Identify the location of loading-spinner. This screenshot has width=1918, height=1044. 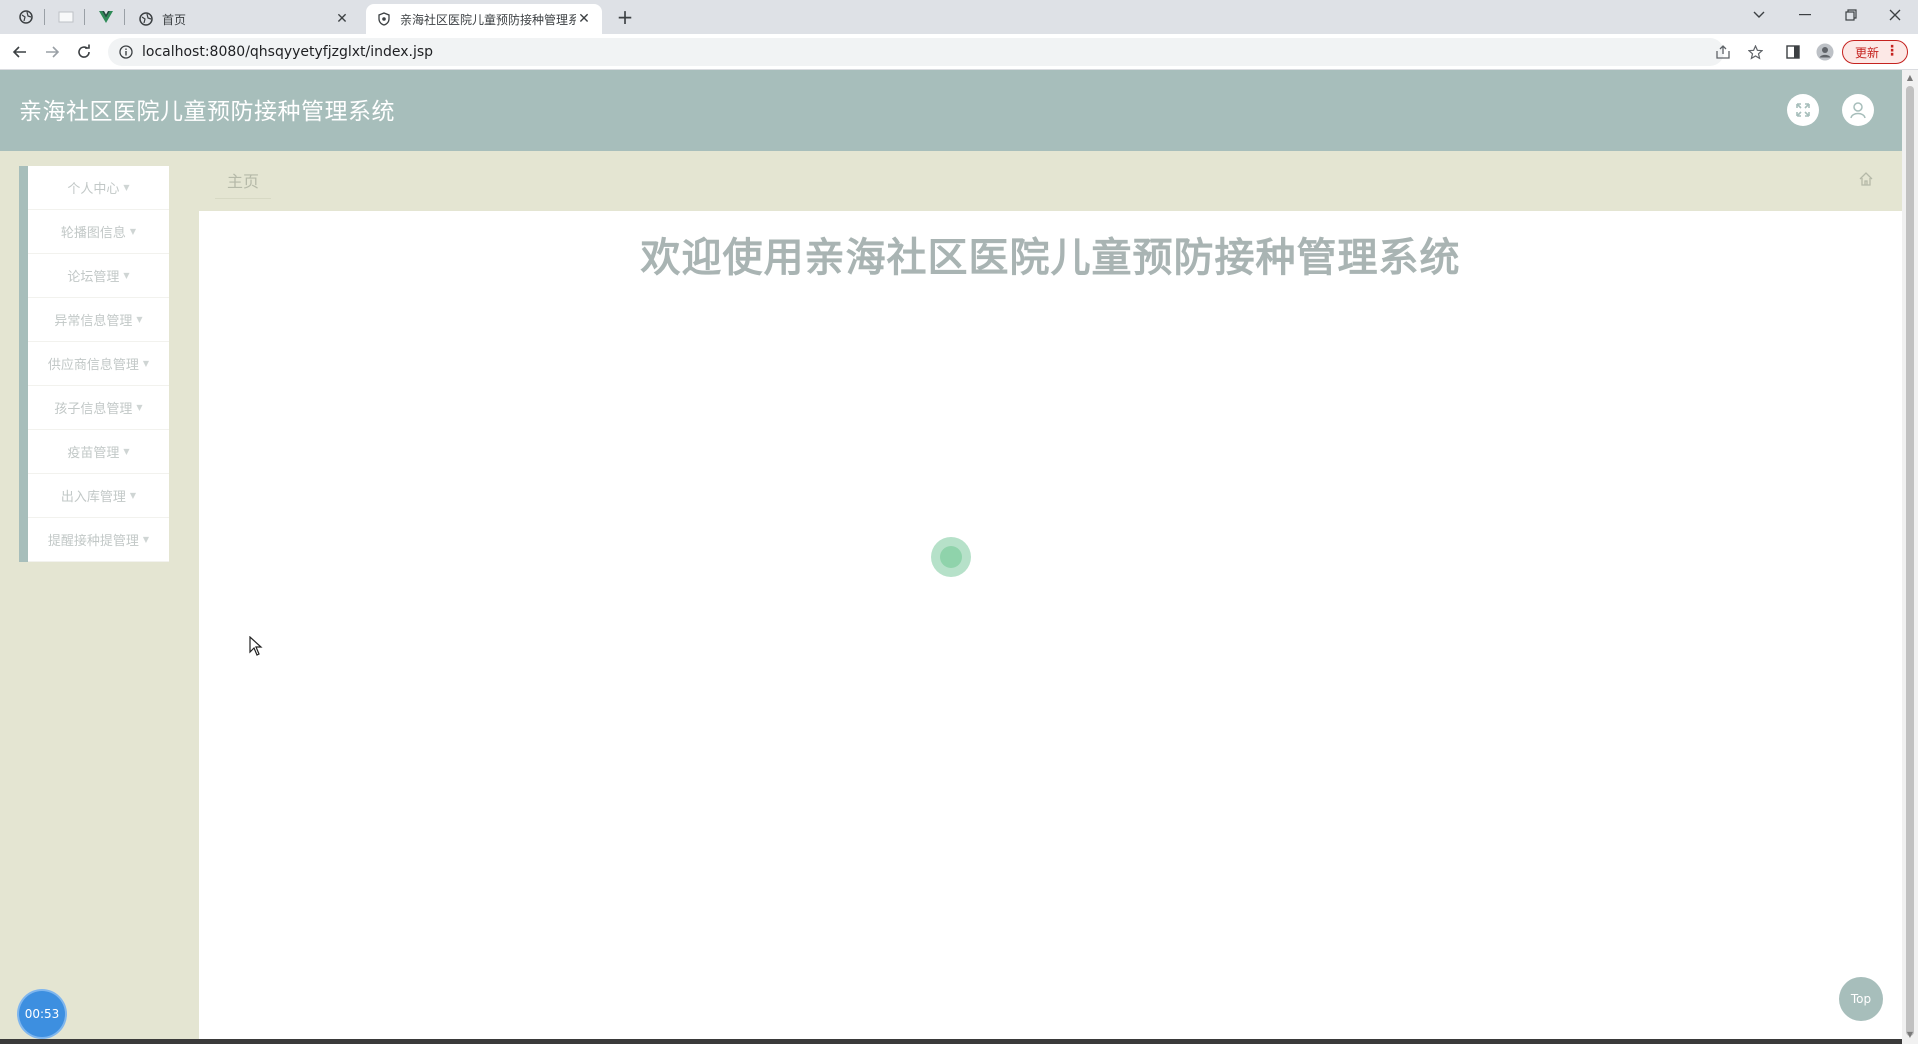
(951, 557).